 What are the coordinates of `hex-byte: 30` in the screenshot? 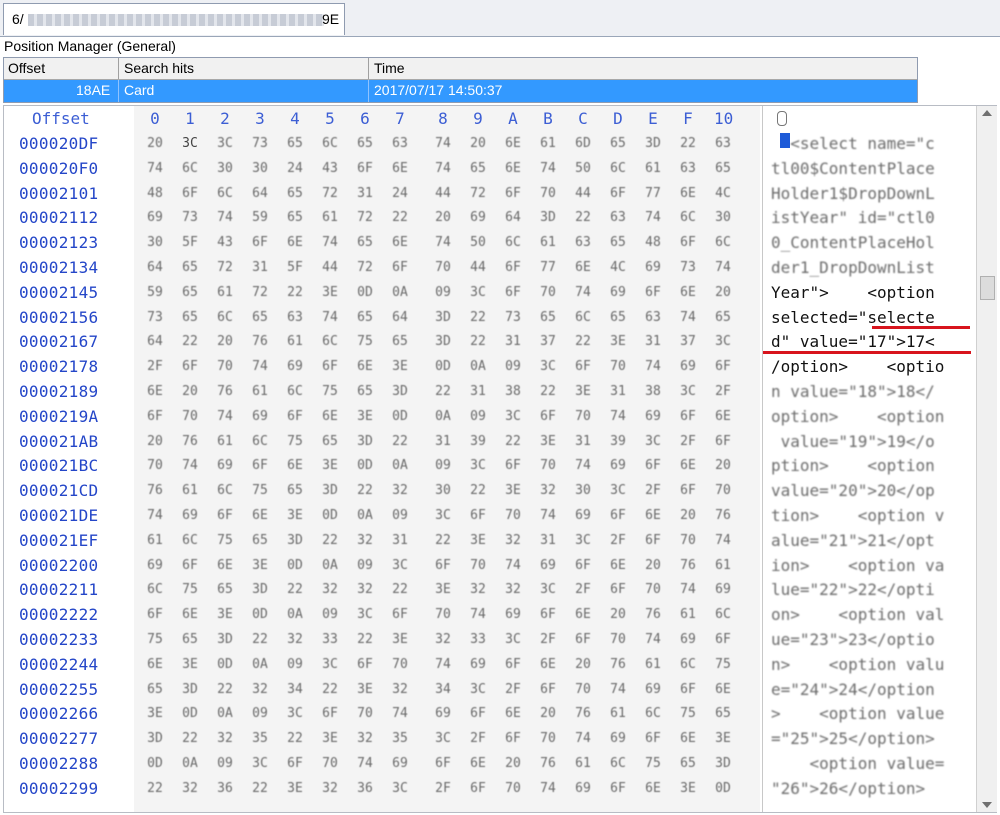 It's located at (155, 242).